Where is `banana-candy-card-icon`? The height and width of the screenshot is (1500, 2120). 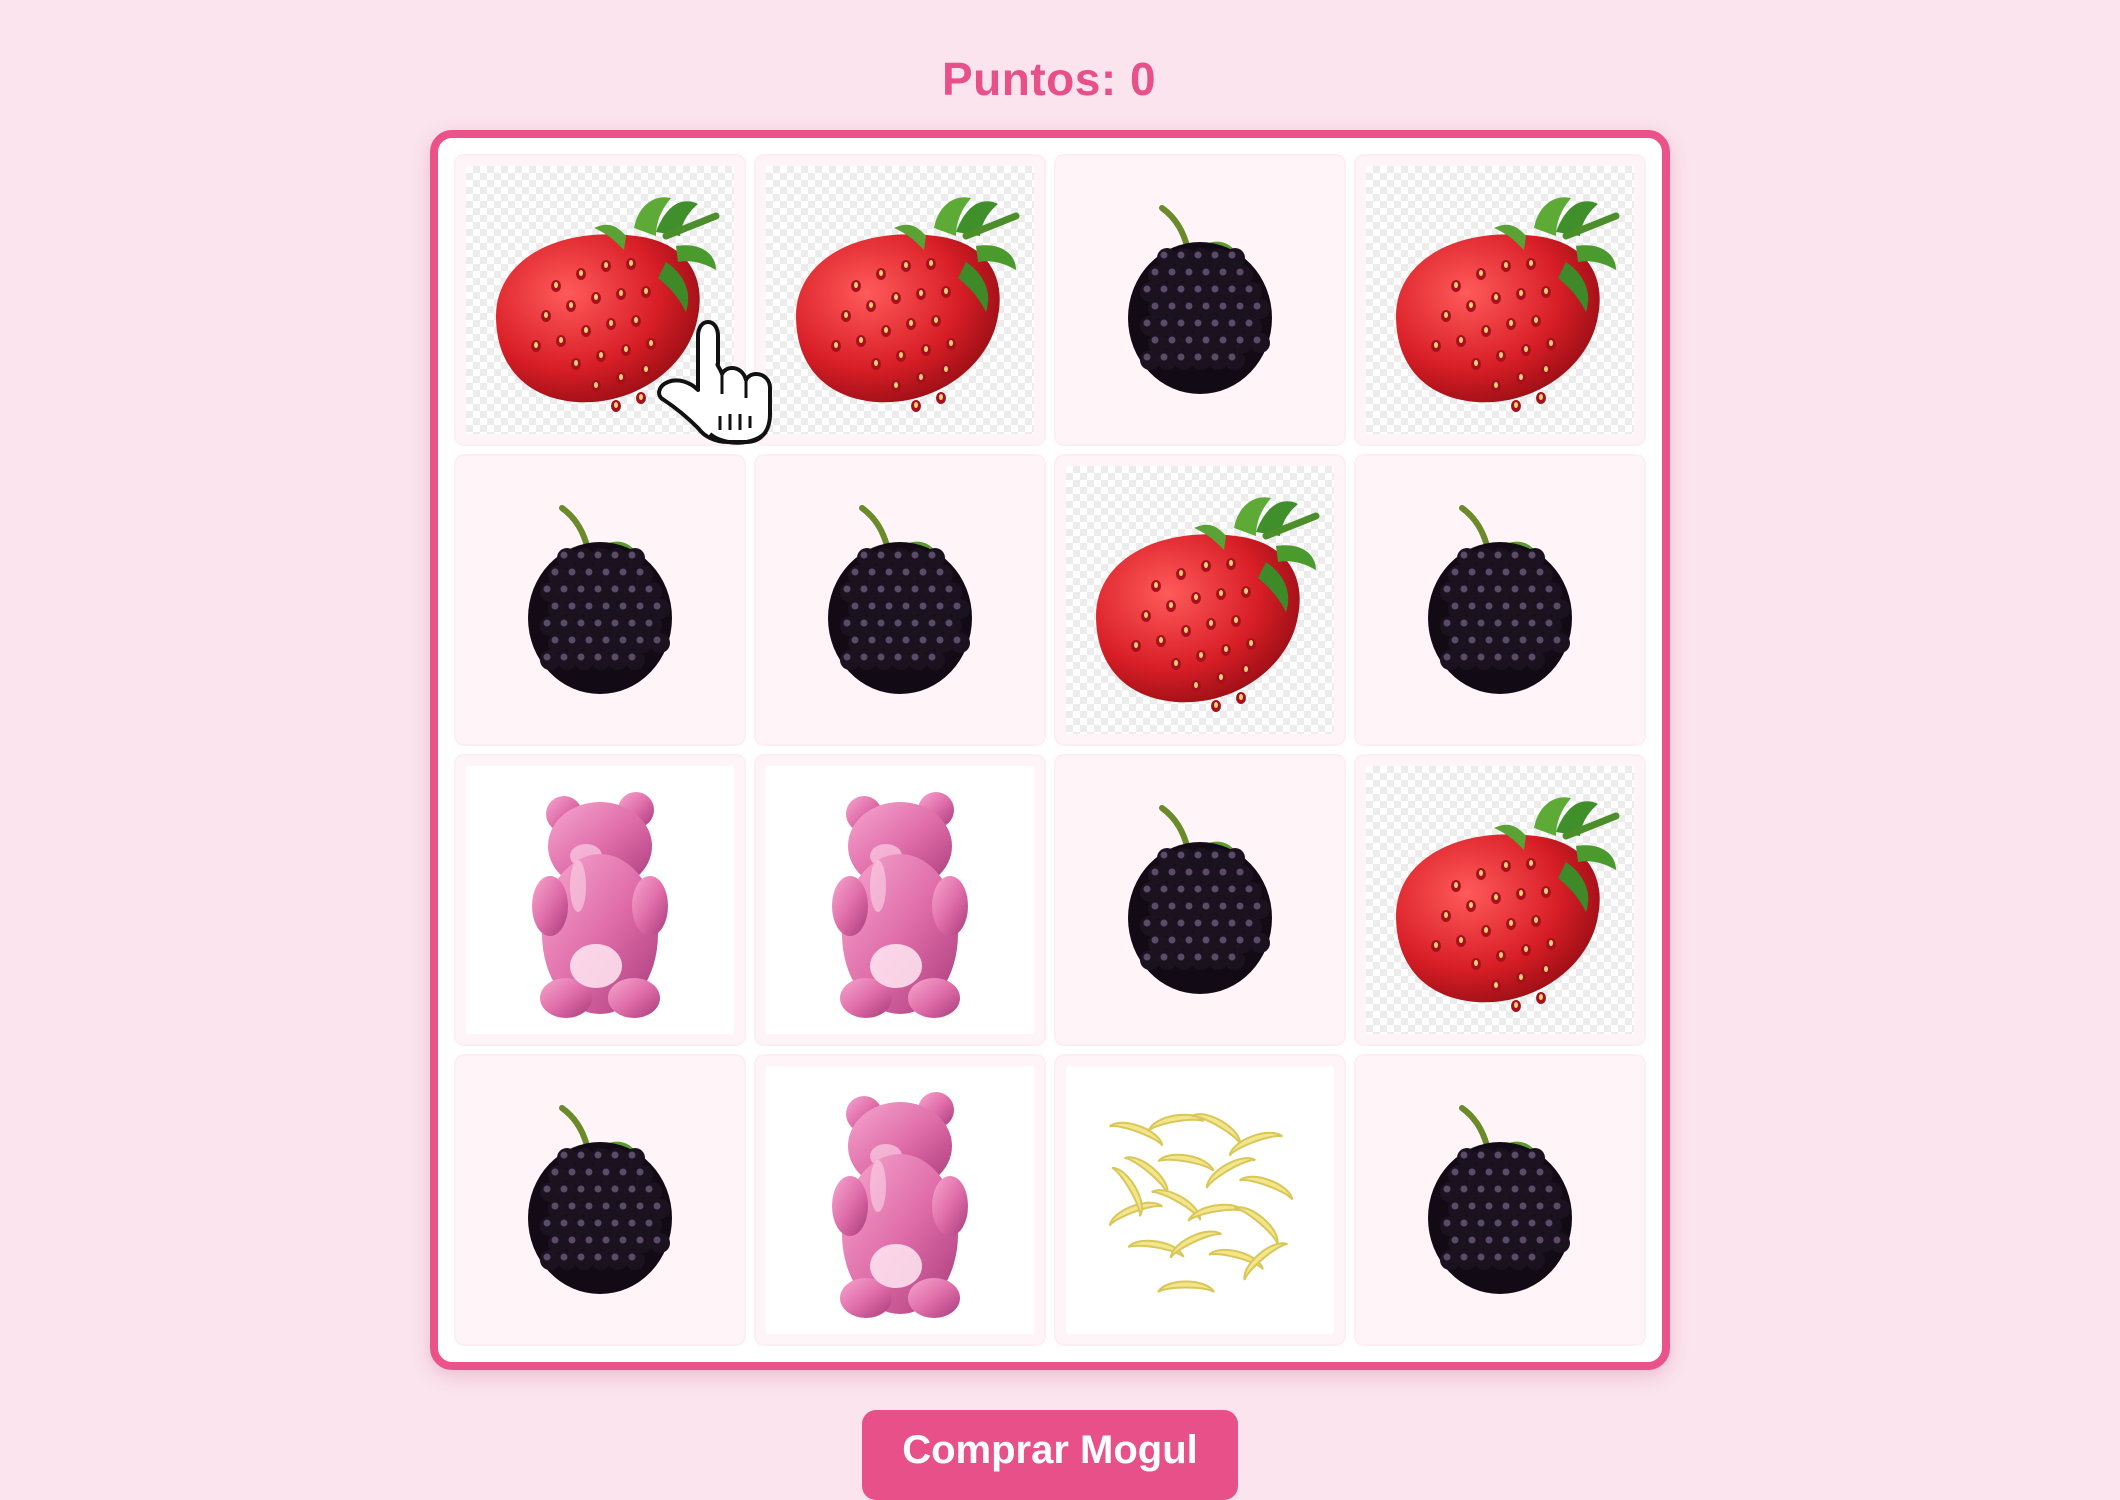 banana-candy-card-icon is located at coordinates (1200, 1200).